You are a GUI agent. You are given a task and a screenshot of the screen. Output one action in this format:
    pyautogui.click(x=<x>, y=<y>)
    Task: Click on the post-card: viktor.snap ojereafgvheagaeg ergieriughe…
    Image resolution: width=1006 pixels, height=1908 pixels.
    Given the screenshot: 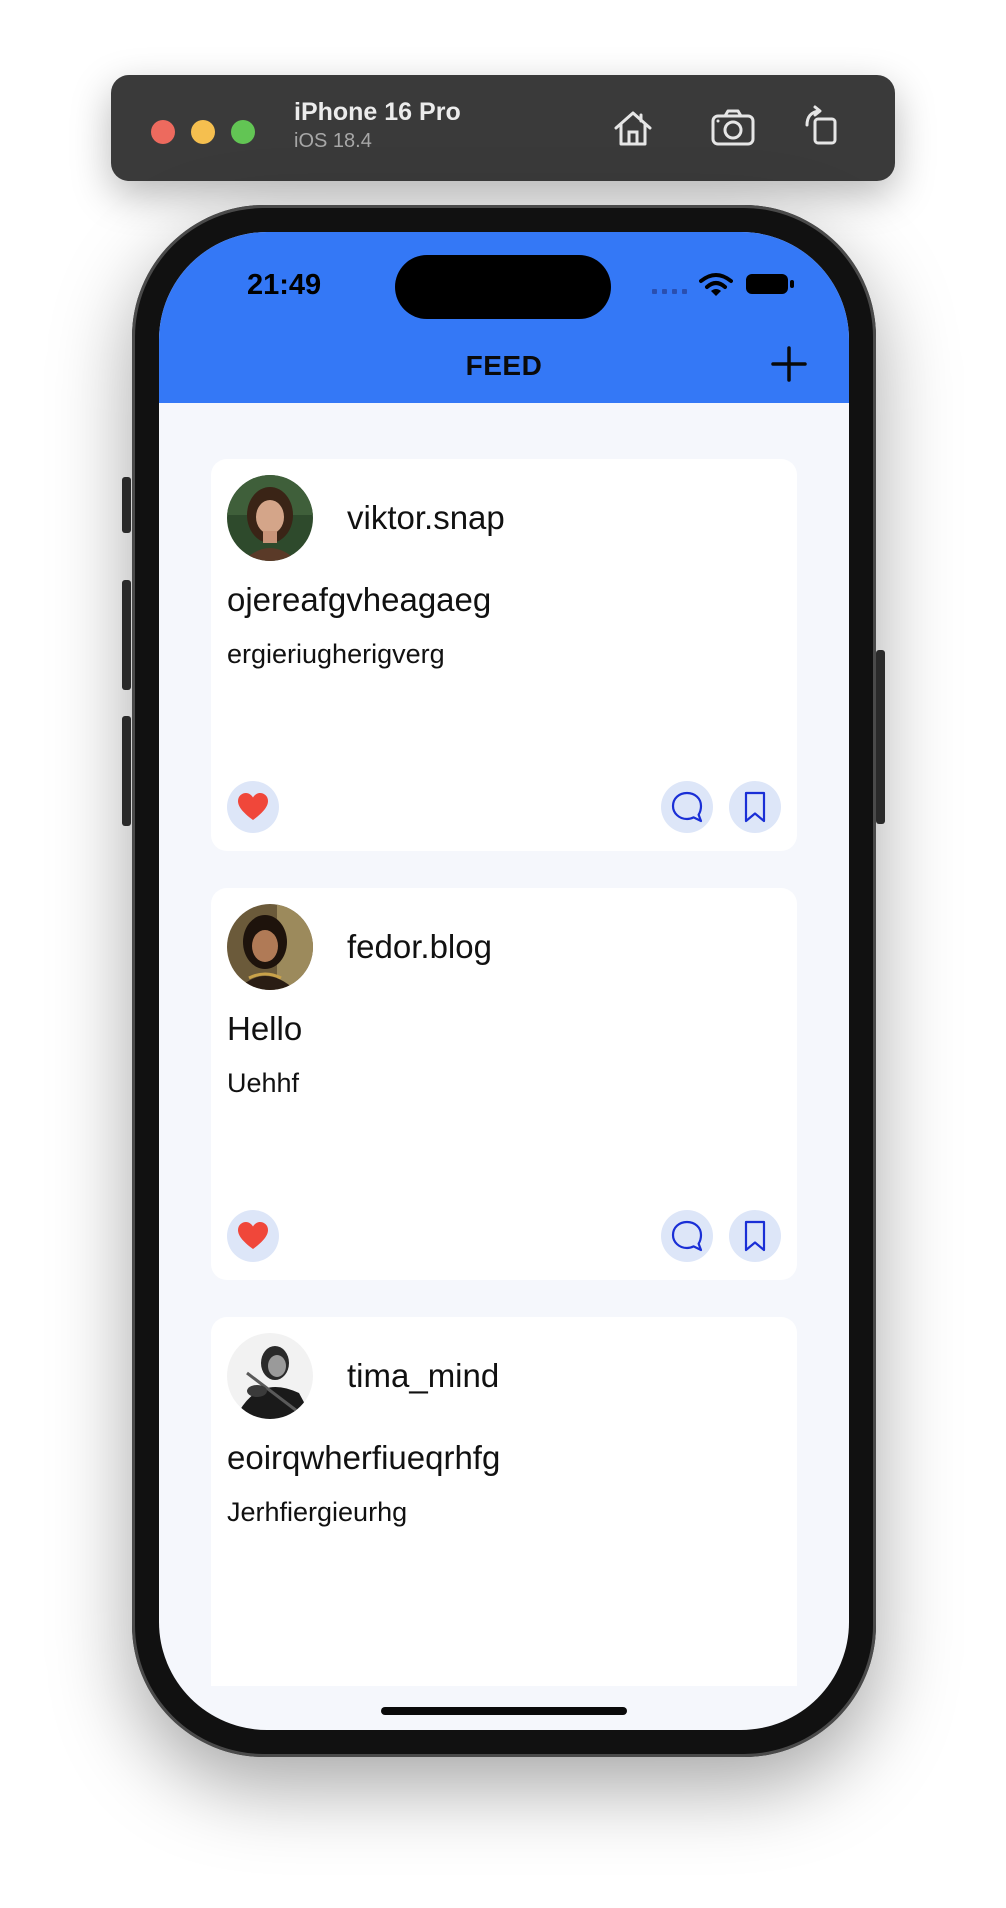 What is the action you would take?
    pyautogui.click(x=504, y=655)
    